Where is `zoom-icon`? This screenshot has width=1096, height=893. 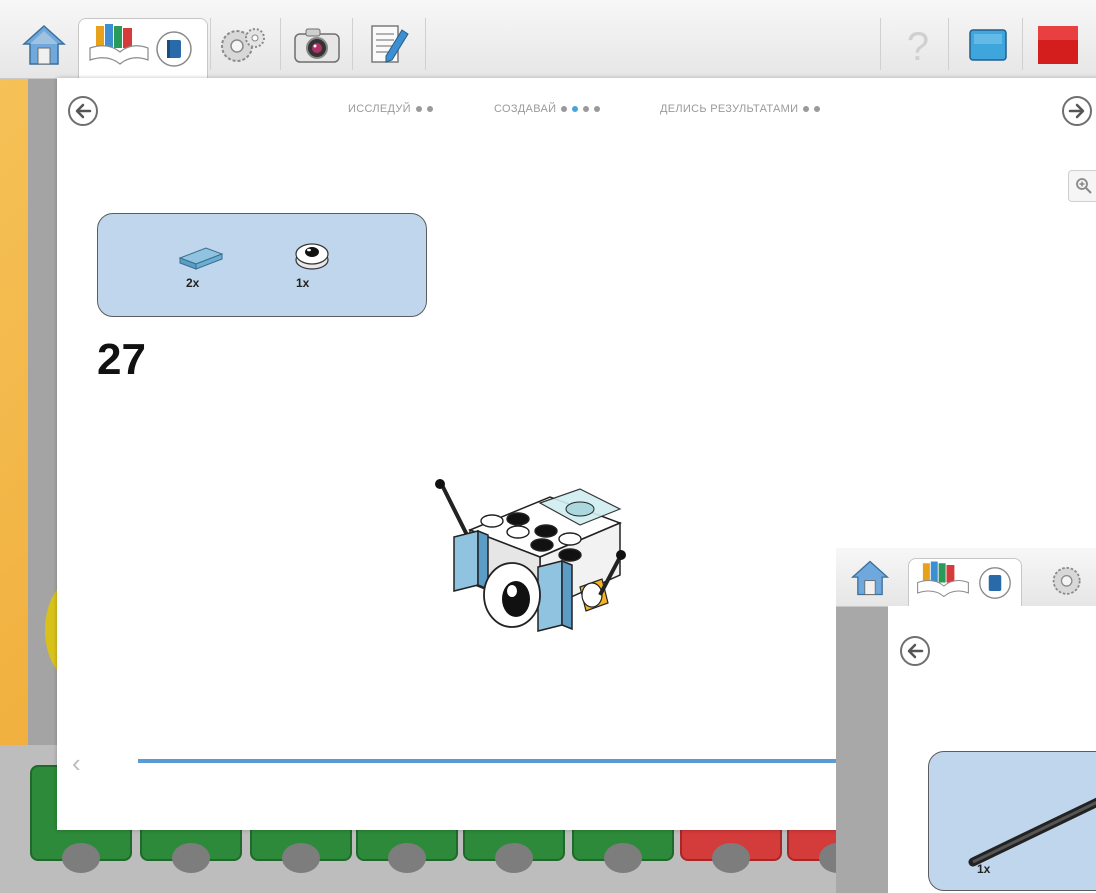 zoom-icon is located at coordinates (1084, 186).